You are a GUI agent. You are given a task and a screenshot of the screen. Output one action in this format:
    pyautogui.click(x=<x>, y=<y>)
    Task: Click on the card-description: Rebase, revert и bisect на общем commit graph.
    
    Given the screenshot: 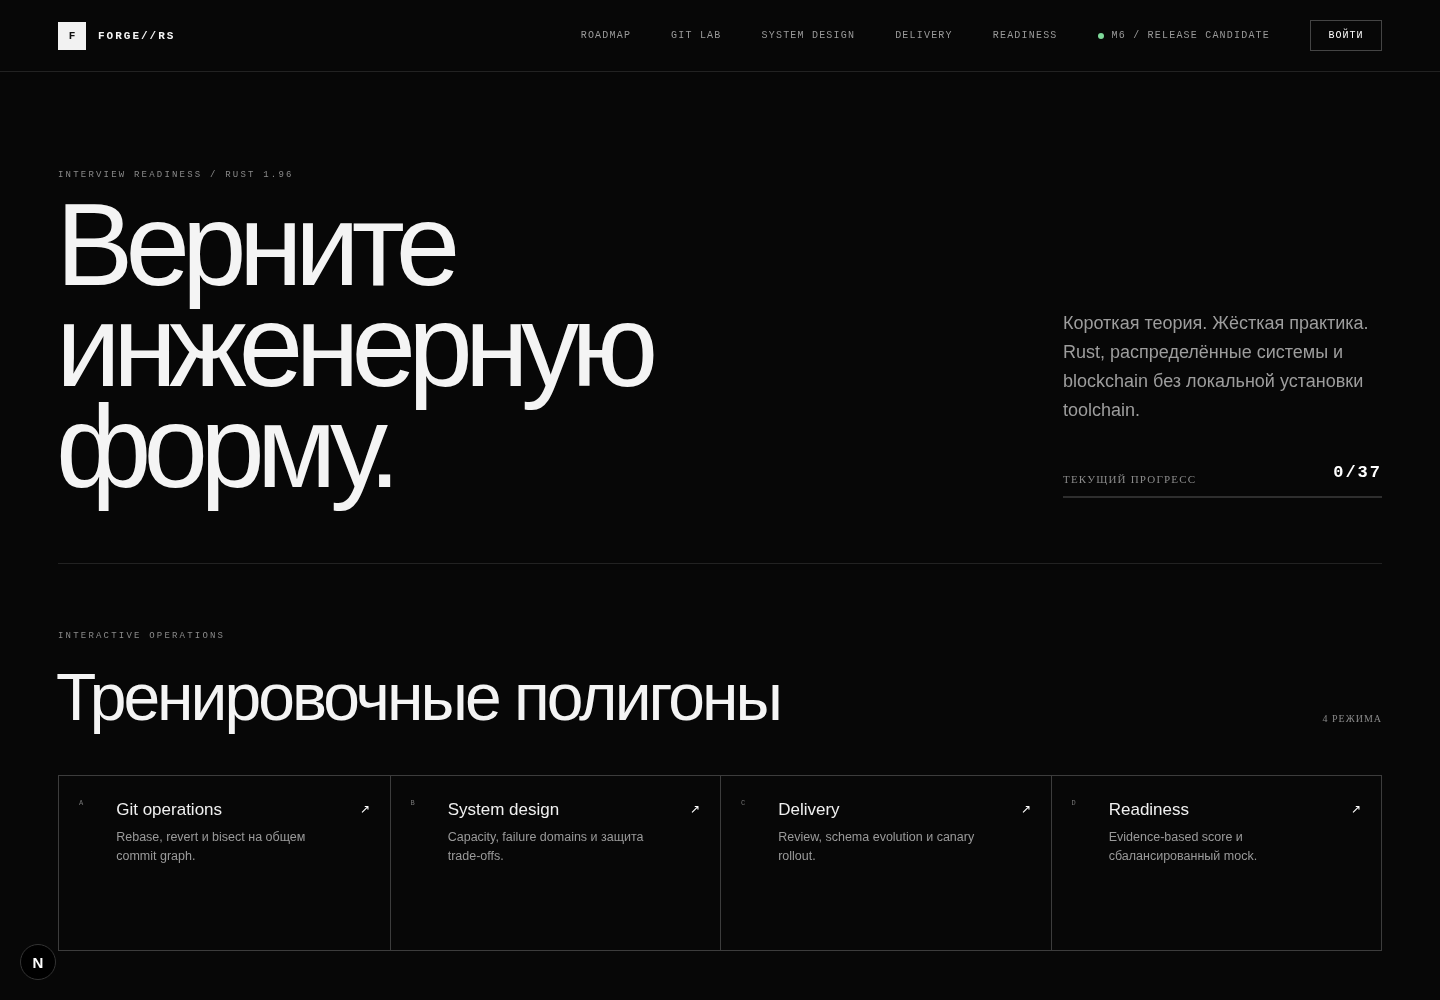 What is the action you would take?
    pyautogui.click(x=211, y=847)
    